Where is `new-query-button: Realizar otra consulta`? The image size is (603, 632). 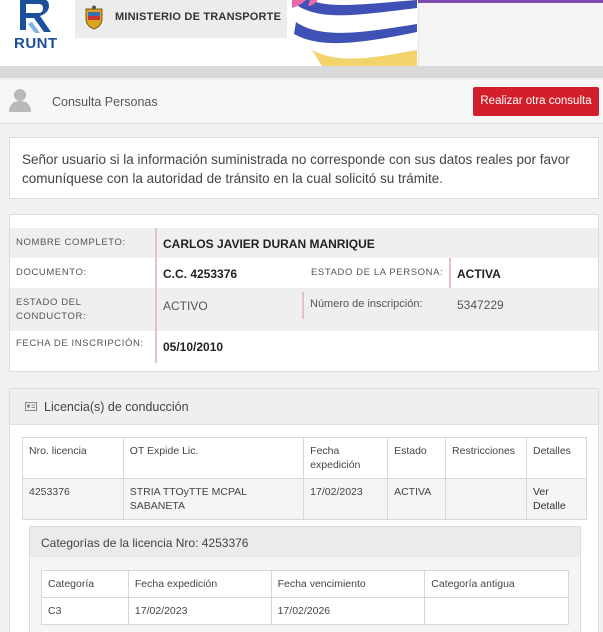 new-query-button: Realizar otra consulta is located at coordinates (536, 101).